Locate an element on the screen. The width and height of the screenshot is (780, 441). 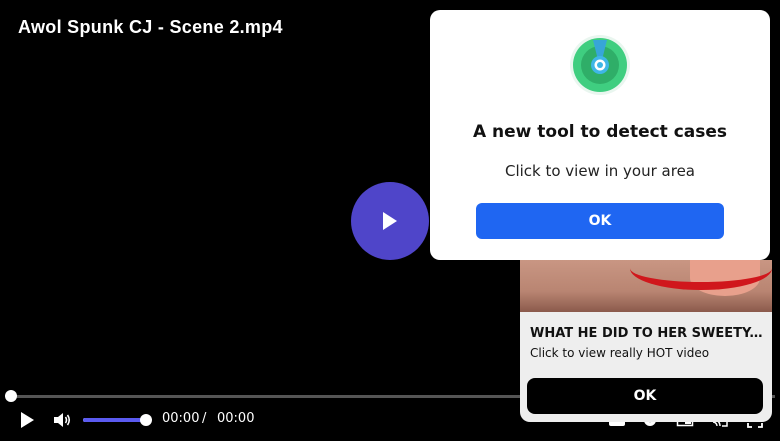
radar-icon is located at coordinates (600, 65).